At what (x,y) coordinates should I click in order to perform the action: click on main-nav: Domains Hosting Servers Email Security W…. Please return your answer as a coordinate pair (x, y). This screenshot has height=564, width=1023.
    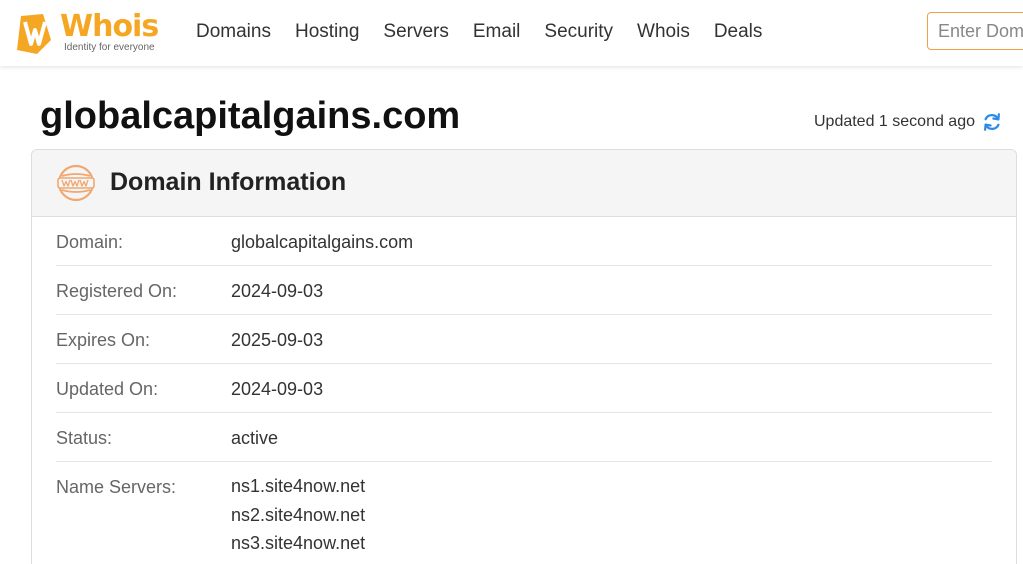
    Looking at the image, I should click on (479, 32).